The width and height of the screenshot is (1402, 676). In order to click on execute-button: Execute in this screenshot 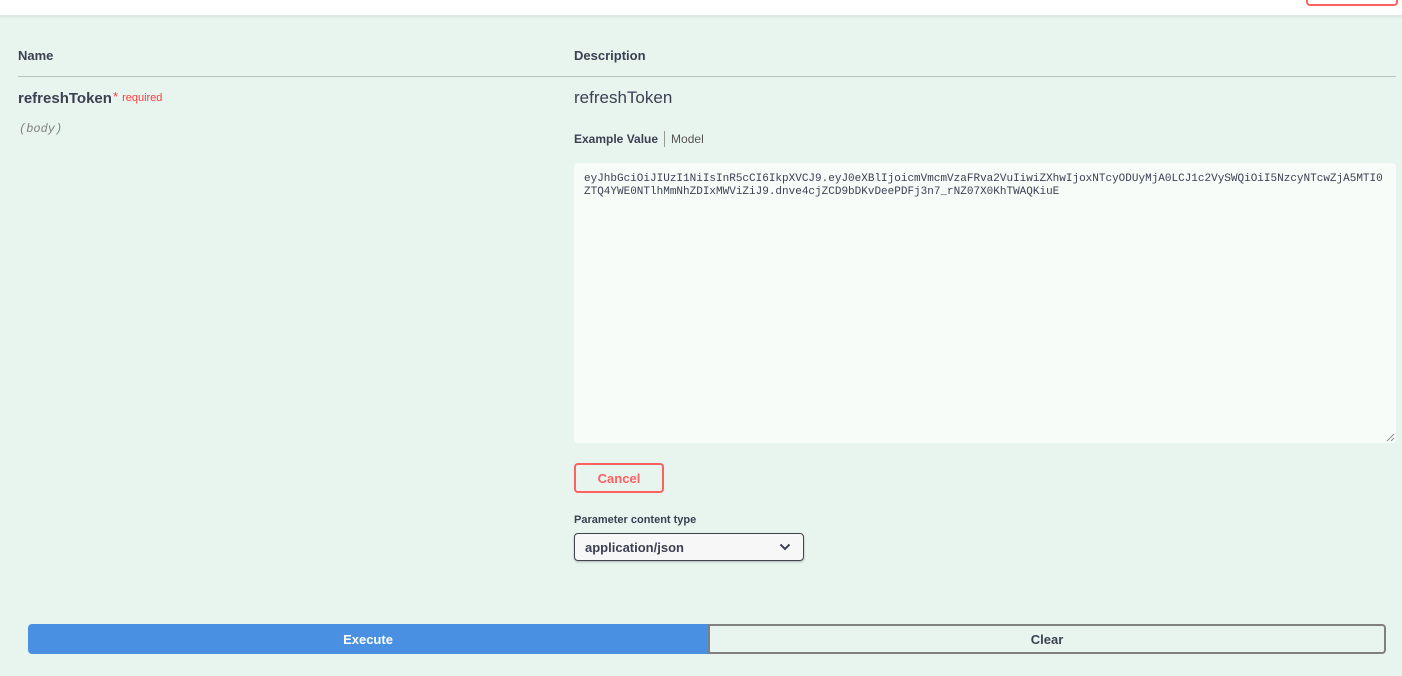, I will do `click(368, 639)`.